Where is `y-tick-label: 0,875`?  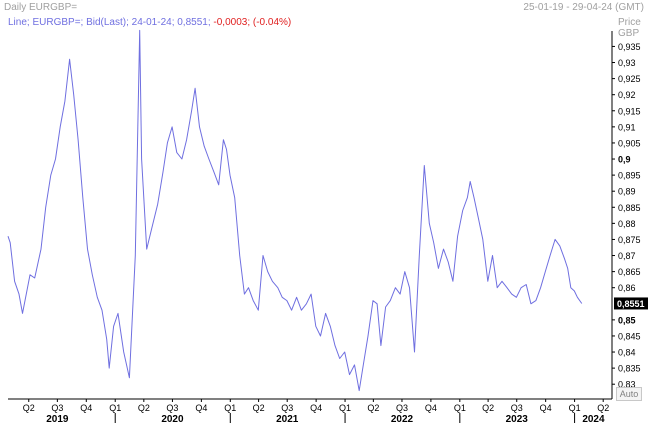
y-tick-label: 0,875 is located at coordinates (629, 240).